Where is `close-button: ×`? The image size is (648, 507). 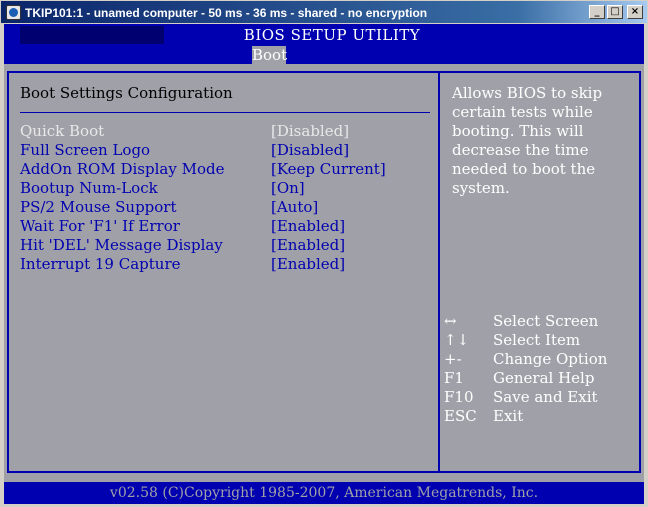
close-button: × is located at coordinates (635, 12).